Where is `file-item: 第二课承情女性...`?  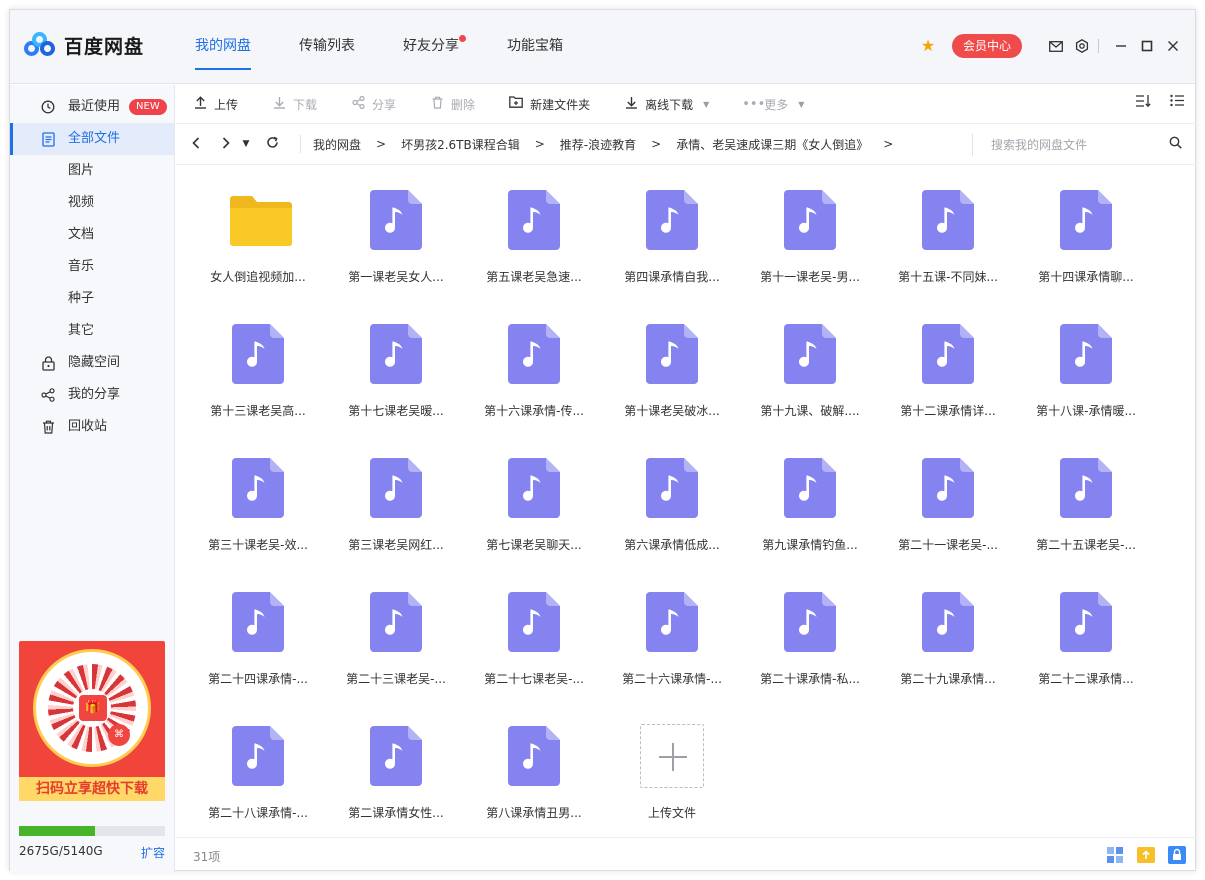
file-item: 第二课承情女性... is located at coordinates (396, 762).